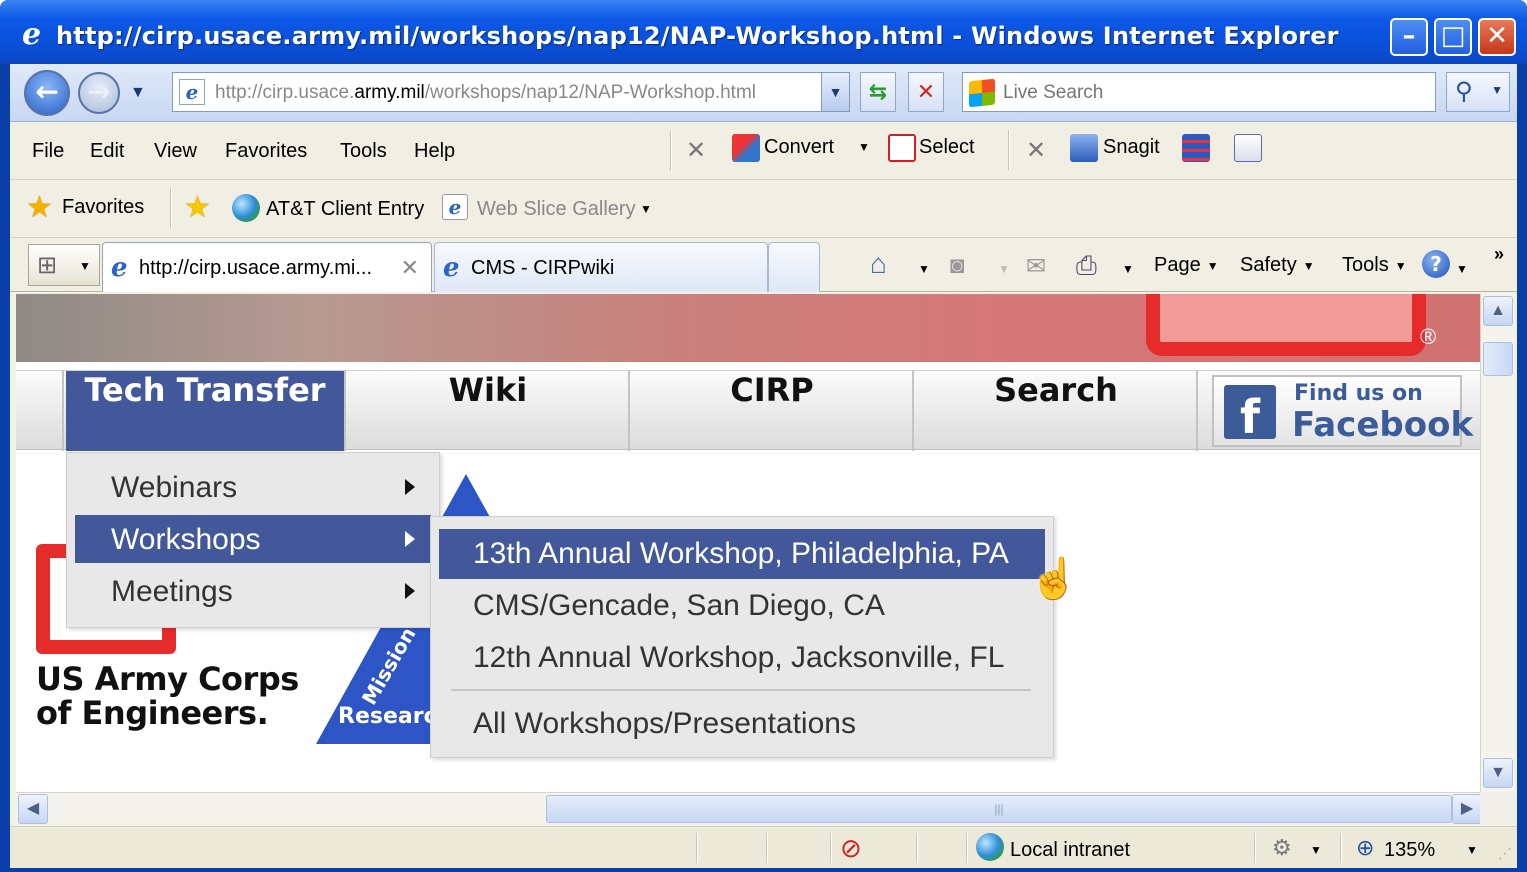 Image resolution: width=1527 pixels, height=872 pixels. What do you see at coordinates (1498, 359) in the screenshot?
I see `vertical-scroll-thumb` at bounding box center [1498, 359].